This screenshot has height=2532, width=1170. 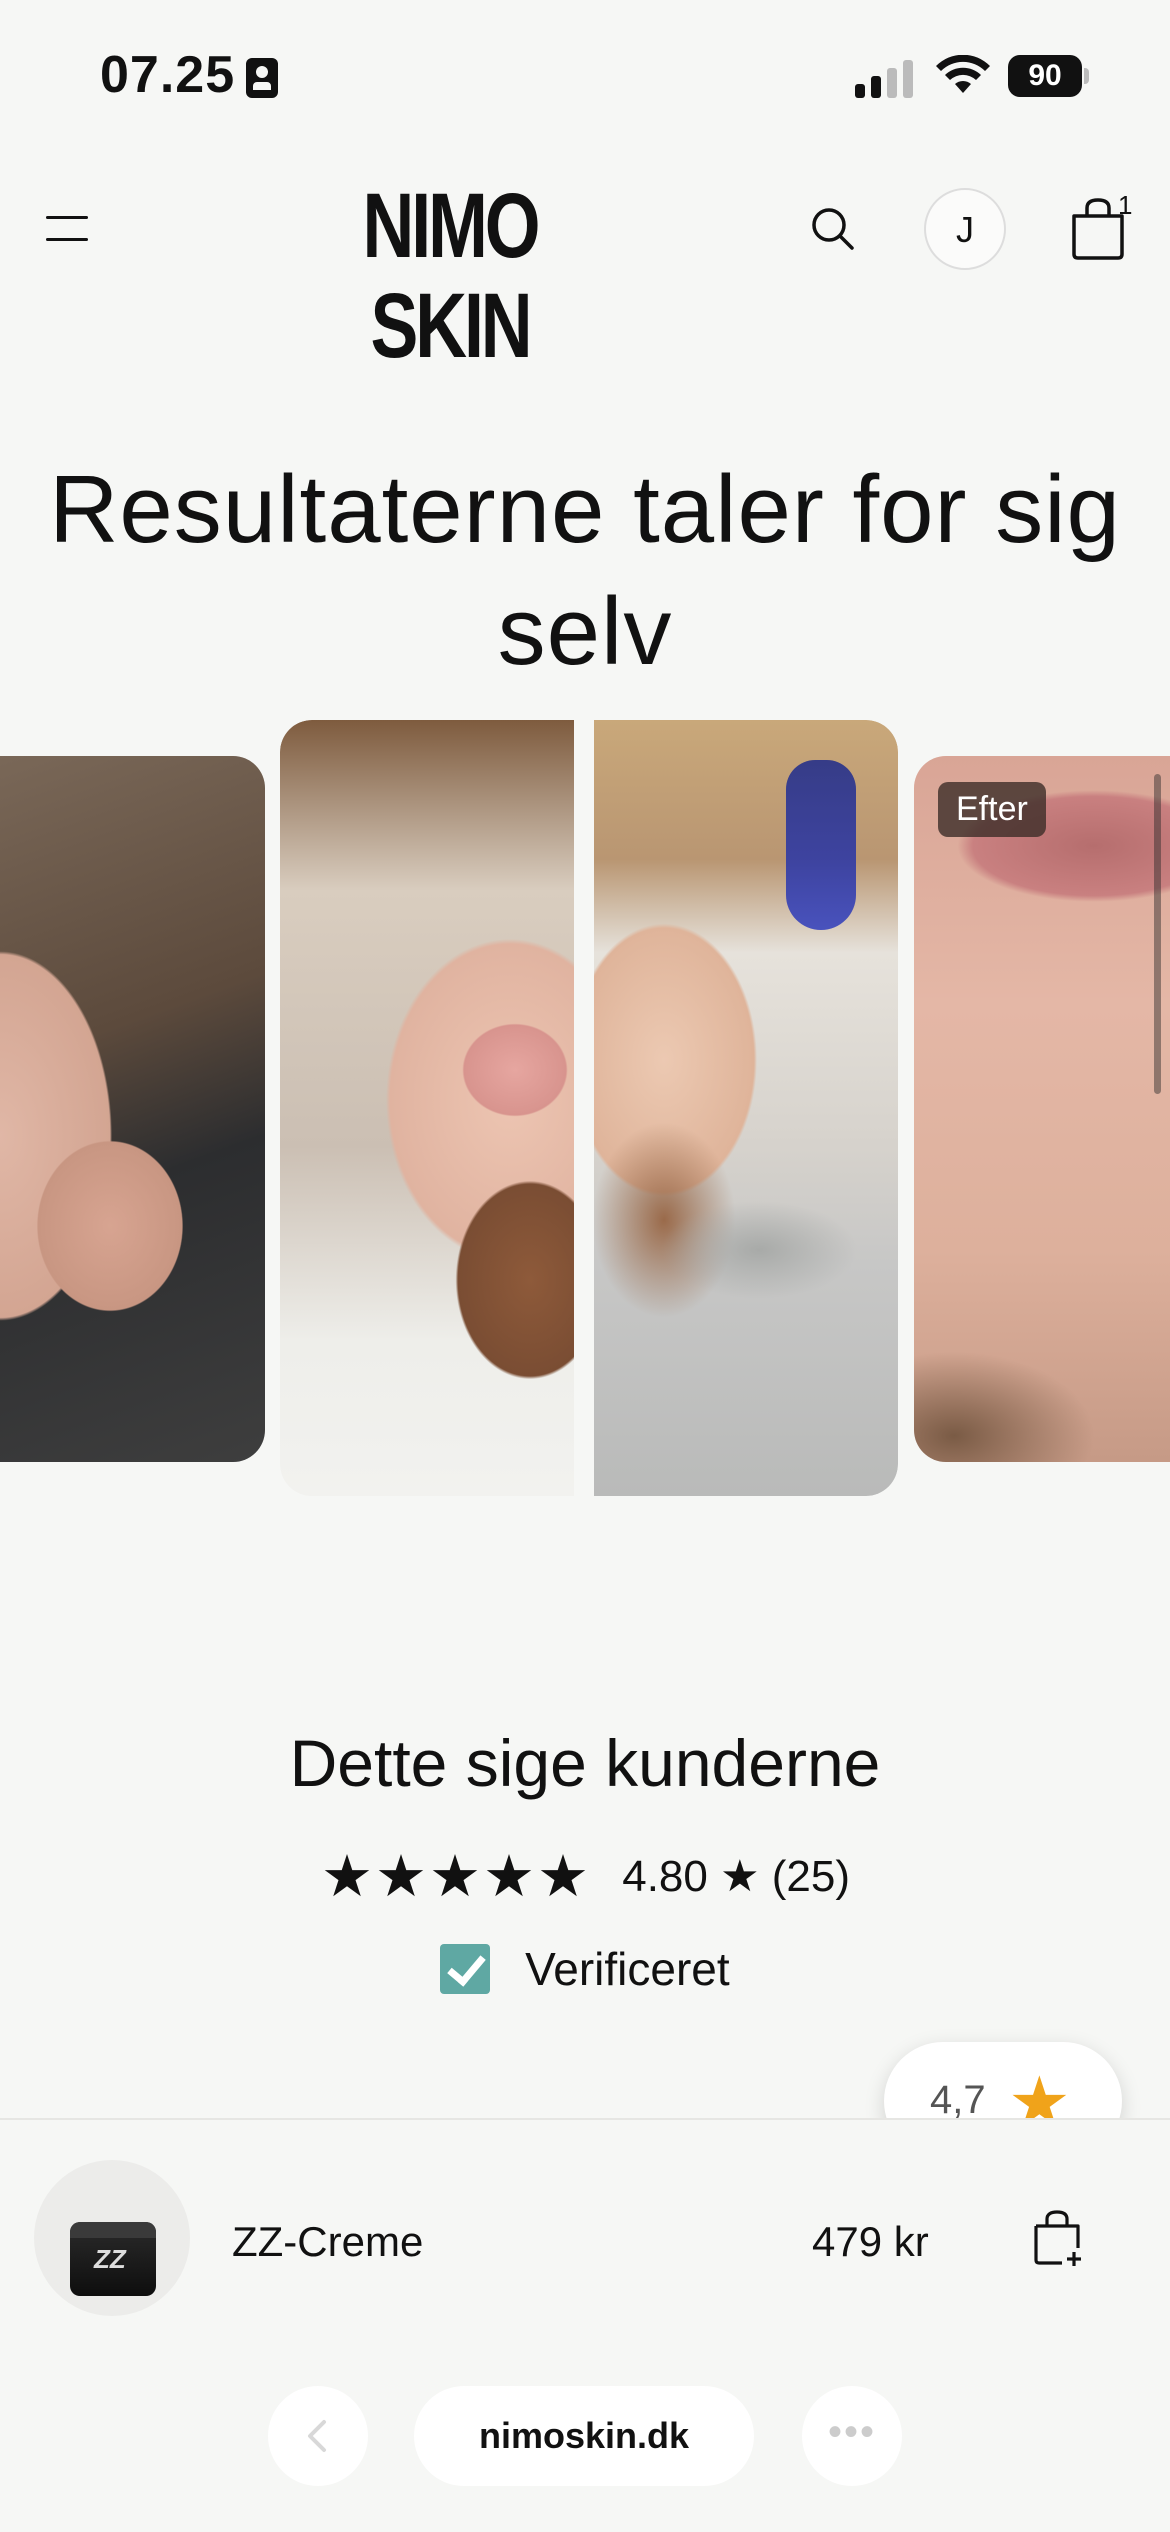 What do you see at coordinates (885, 78) in the screenshot?
I see `cellular-signal-icon` at bounding box center [885, 78].